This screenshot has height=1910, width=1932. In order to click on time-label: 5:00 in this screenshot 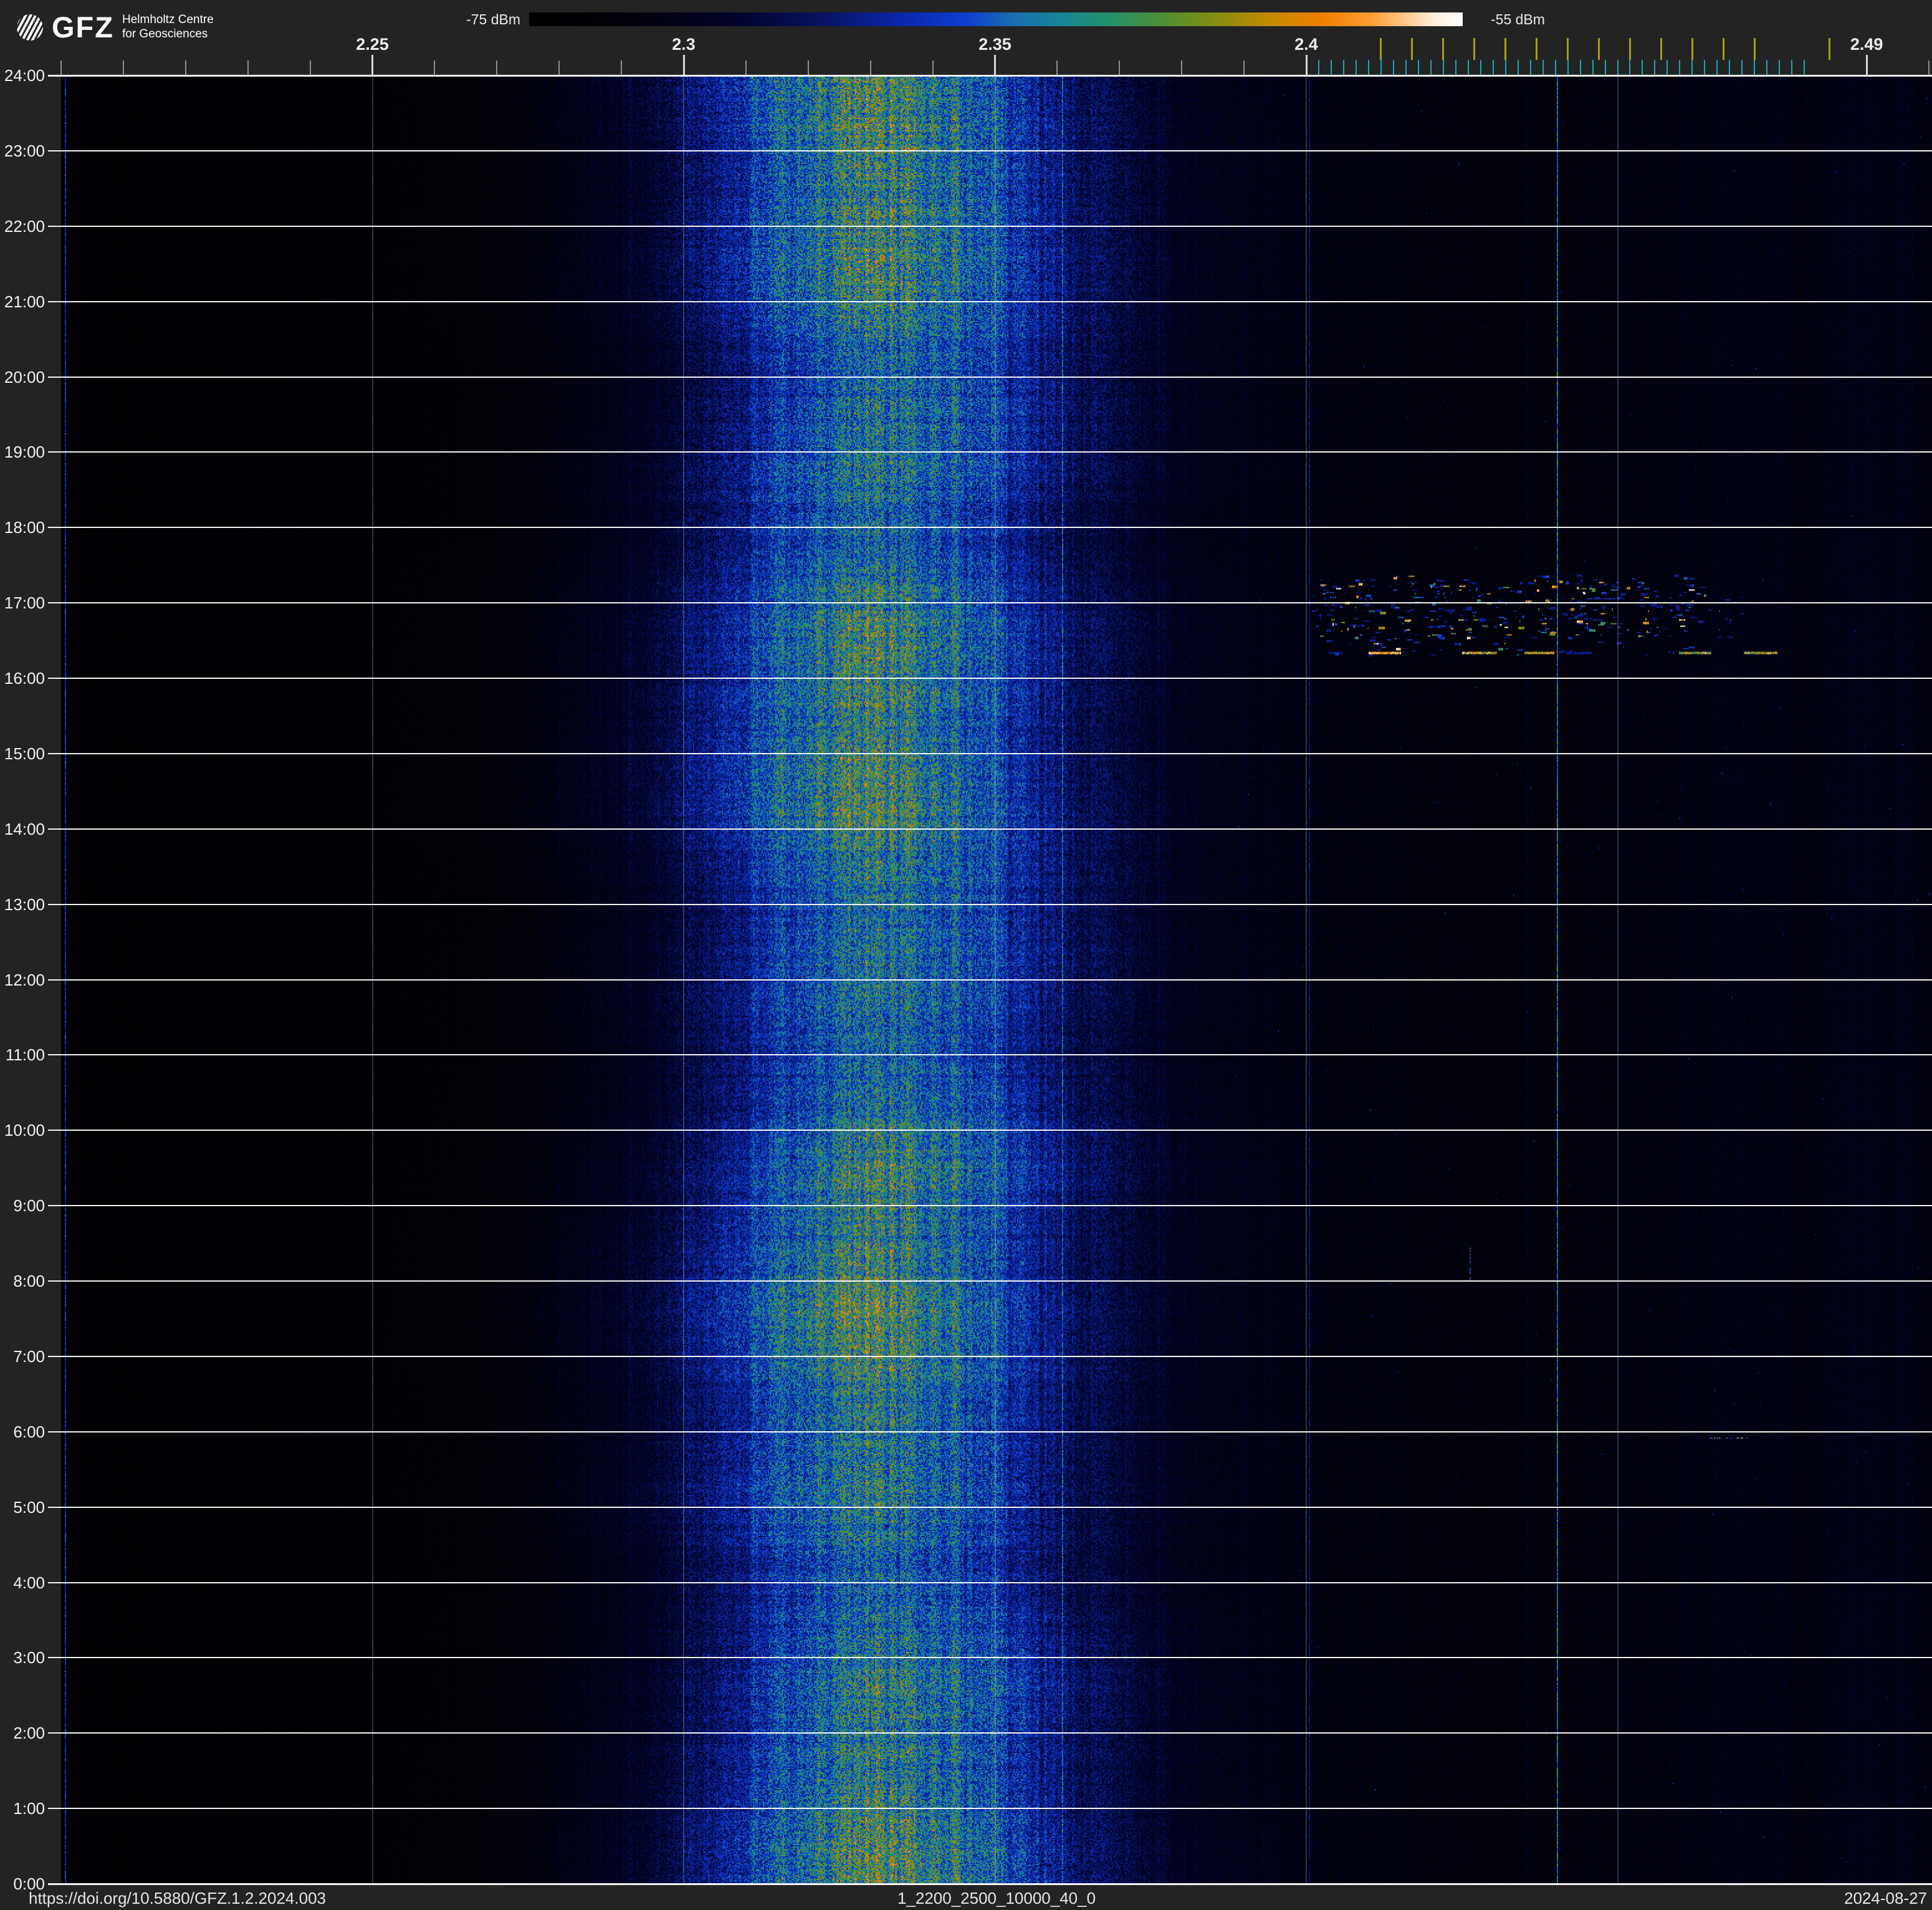, I will do `click(29, 1507)`.